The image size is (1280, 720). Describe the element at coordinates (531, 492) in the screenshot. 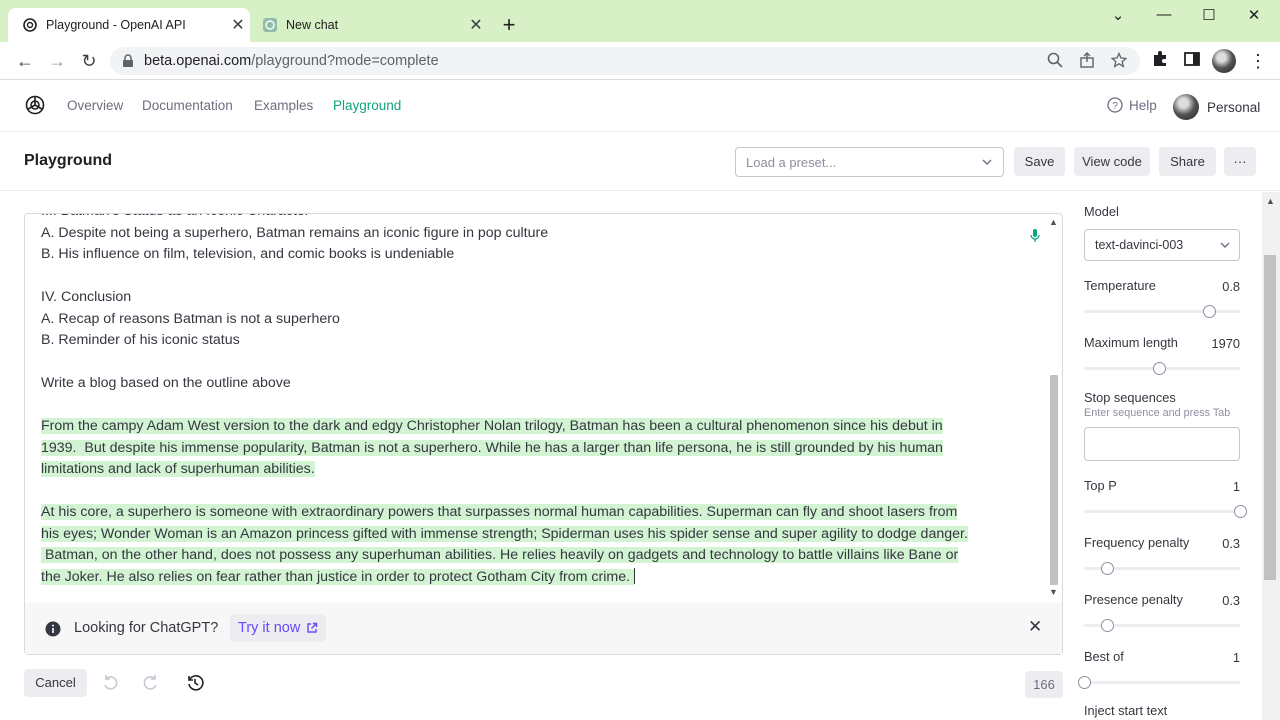

I see `generated-text-line` at that location.